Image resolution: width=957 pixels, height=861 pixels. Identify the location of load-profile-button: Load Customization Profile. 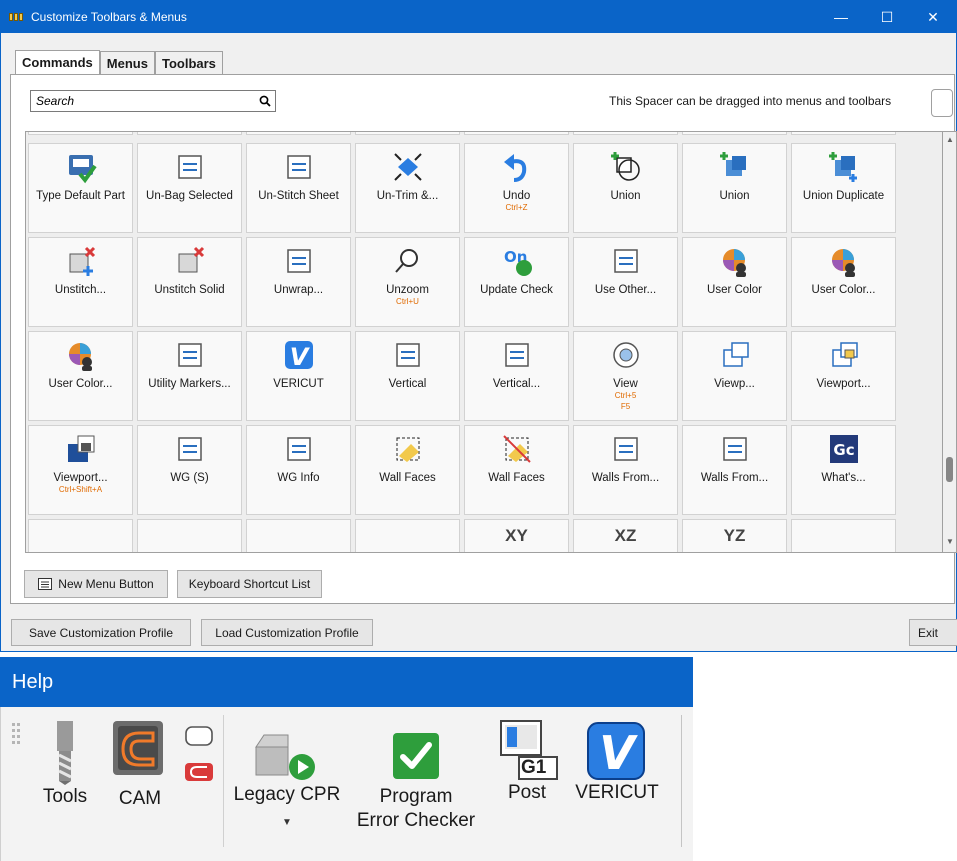
(287, 632).